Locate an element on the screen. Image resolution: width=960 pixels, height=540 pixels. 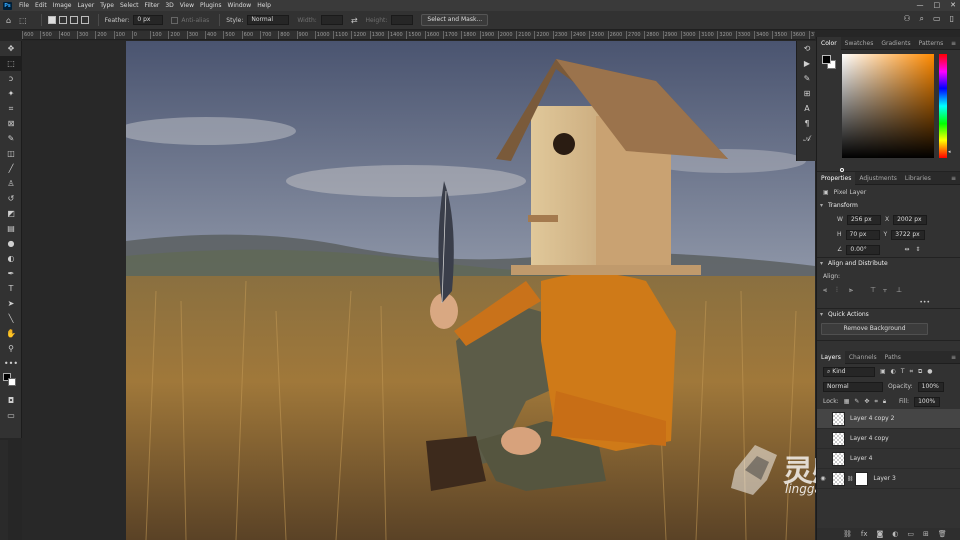
maximize-icon: □ is located at coordinates (937, 5).